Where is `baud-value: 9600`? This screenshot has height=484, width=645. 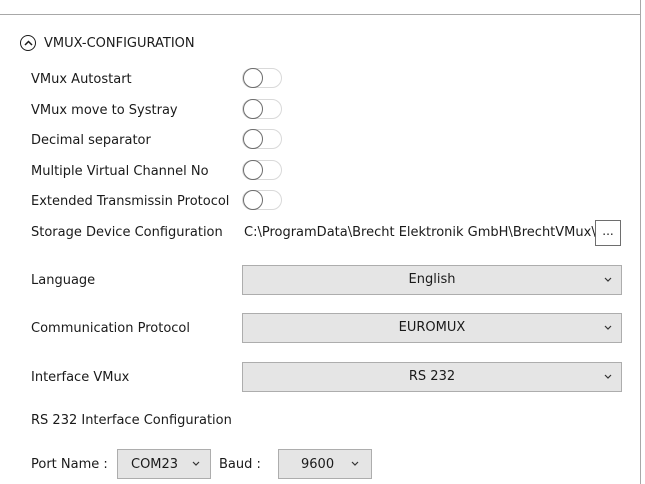
baud-value: 9600 is located at coordinates (318, 464).